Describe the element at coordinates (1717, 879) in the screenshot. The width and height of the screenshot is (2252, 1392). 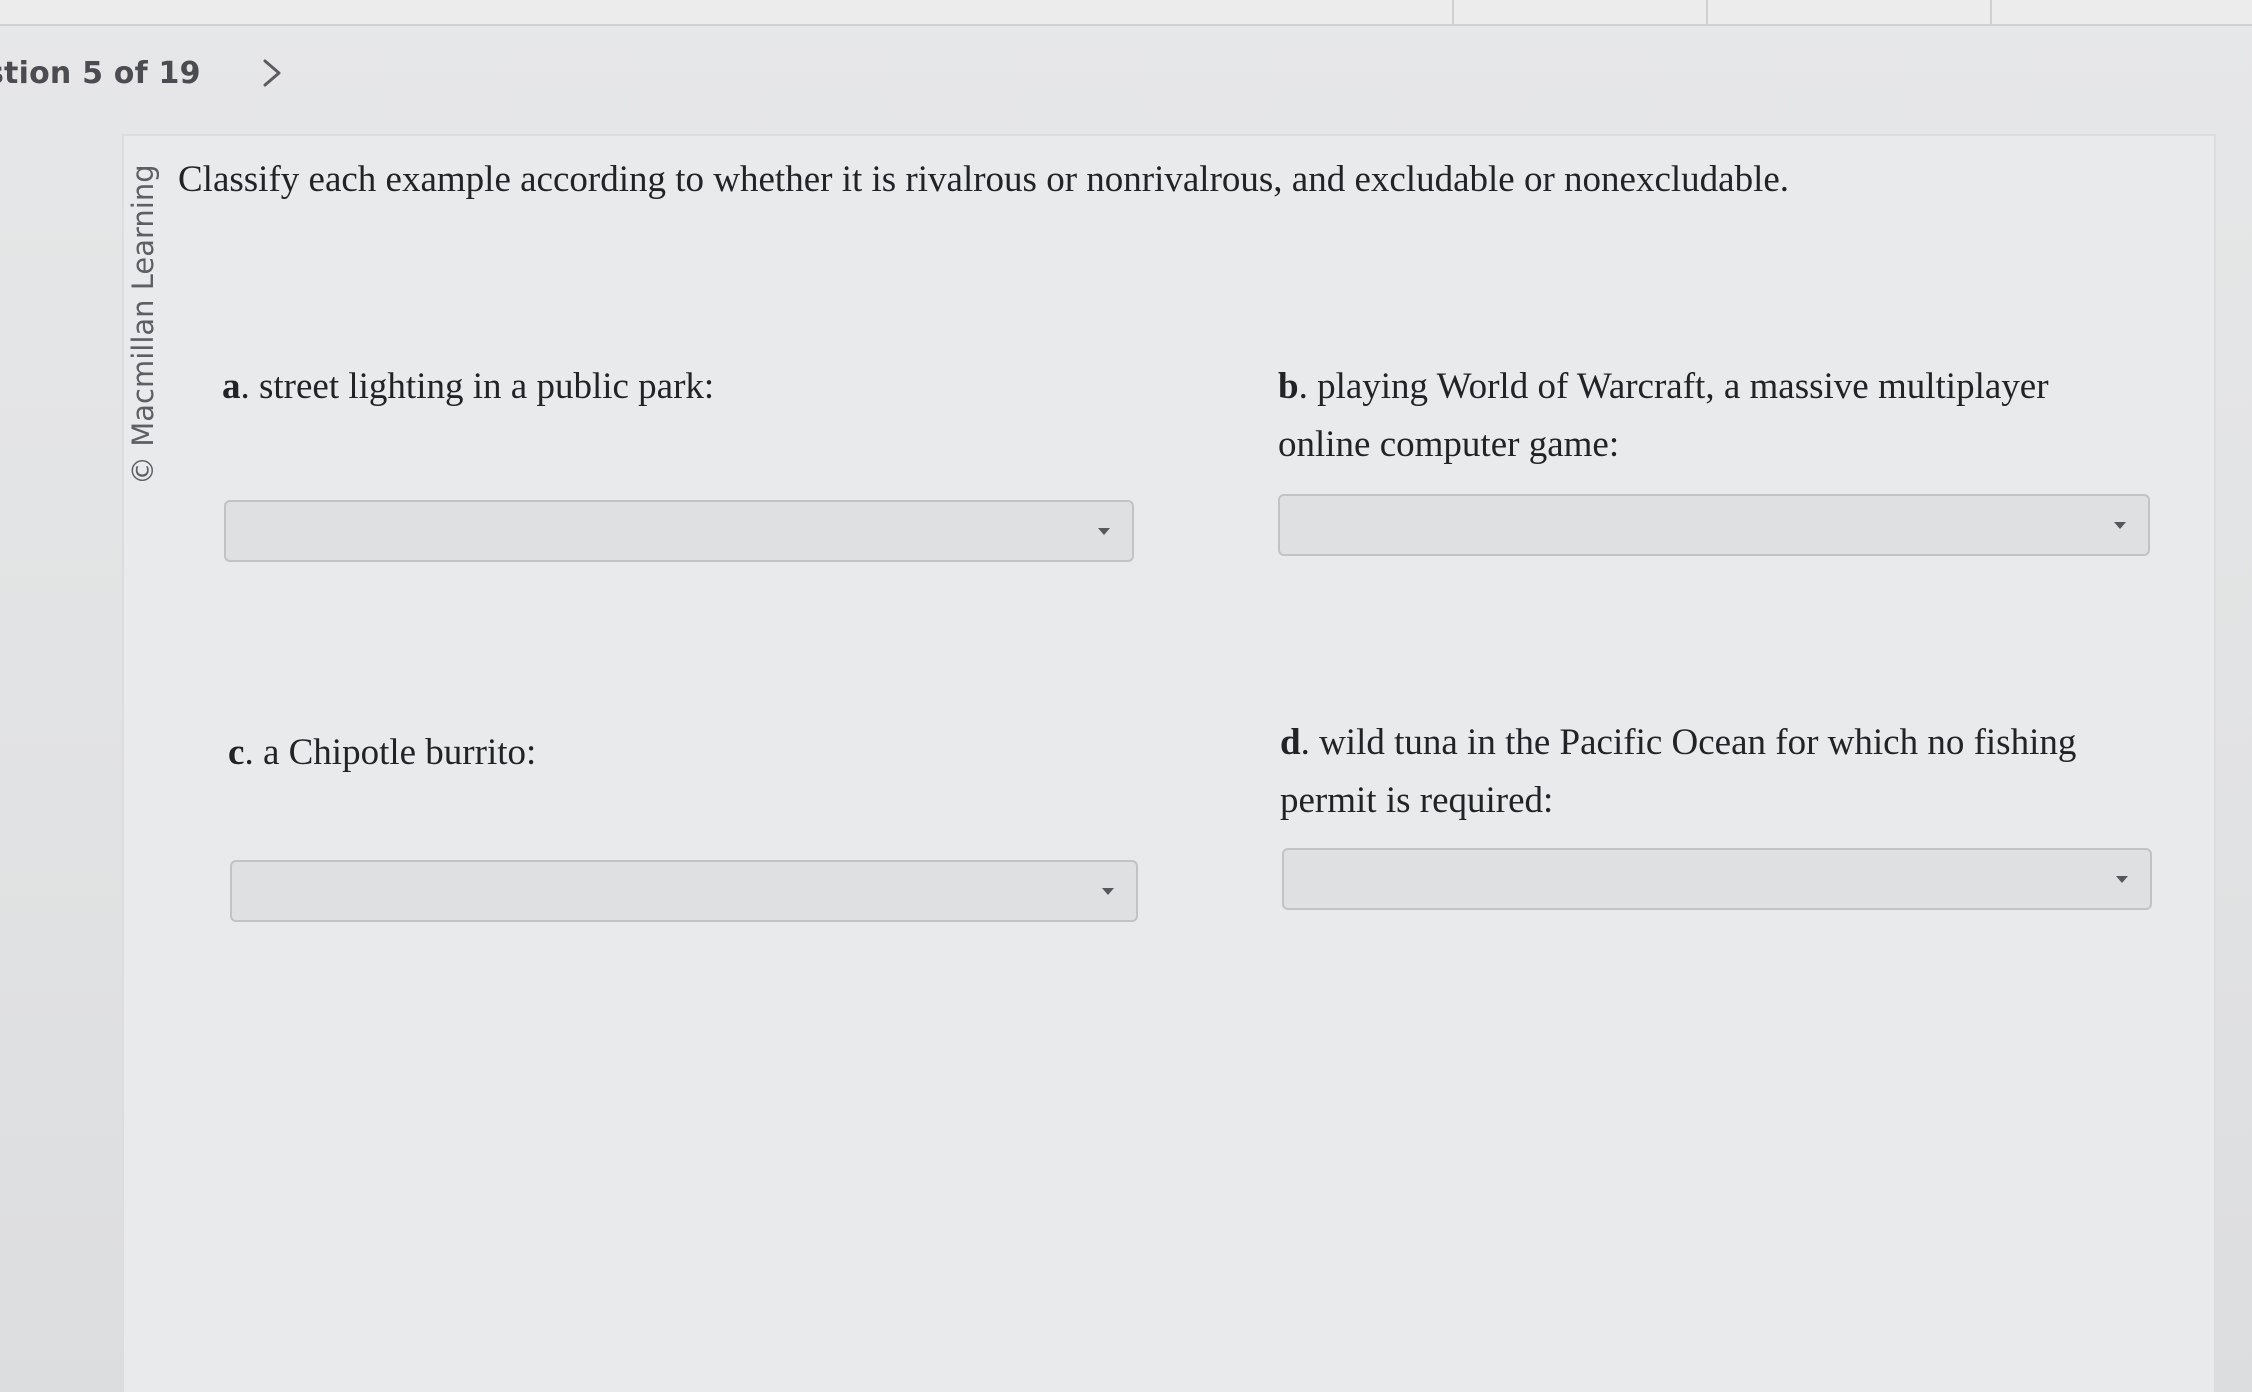
I see `item-d-dropdown` at that location.